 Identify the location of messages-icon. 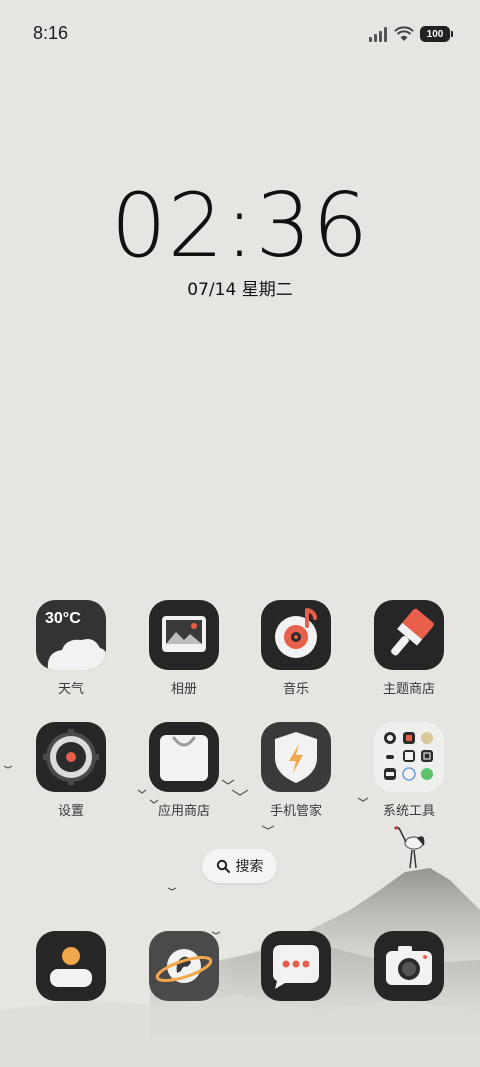
(296, 966).